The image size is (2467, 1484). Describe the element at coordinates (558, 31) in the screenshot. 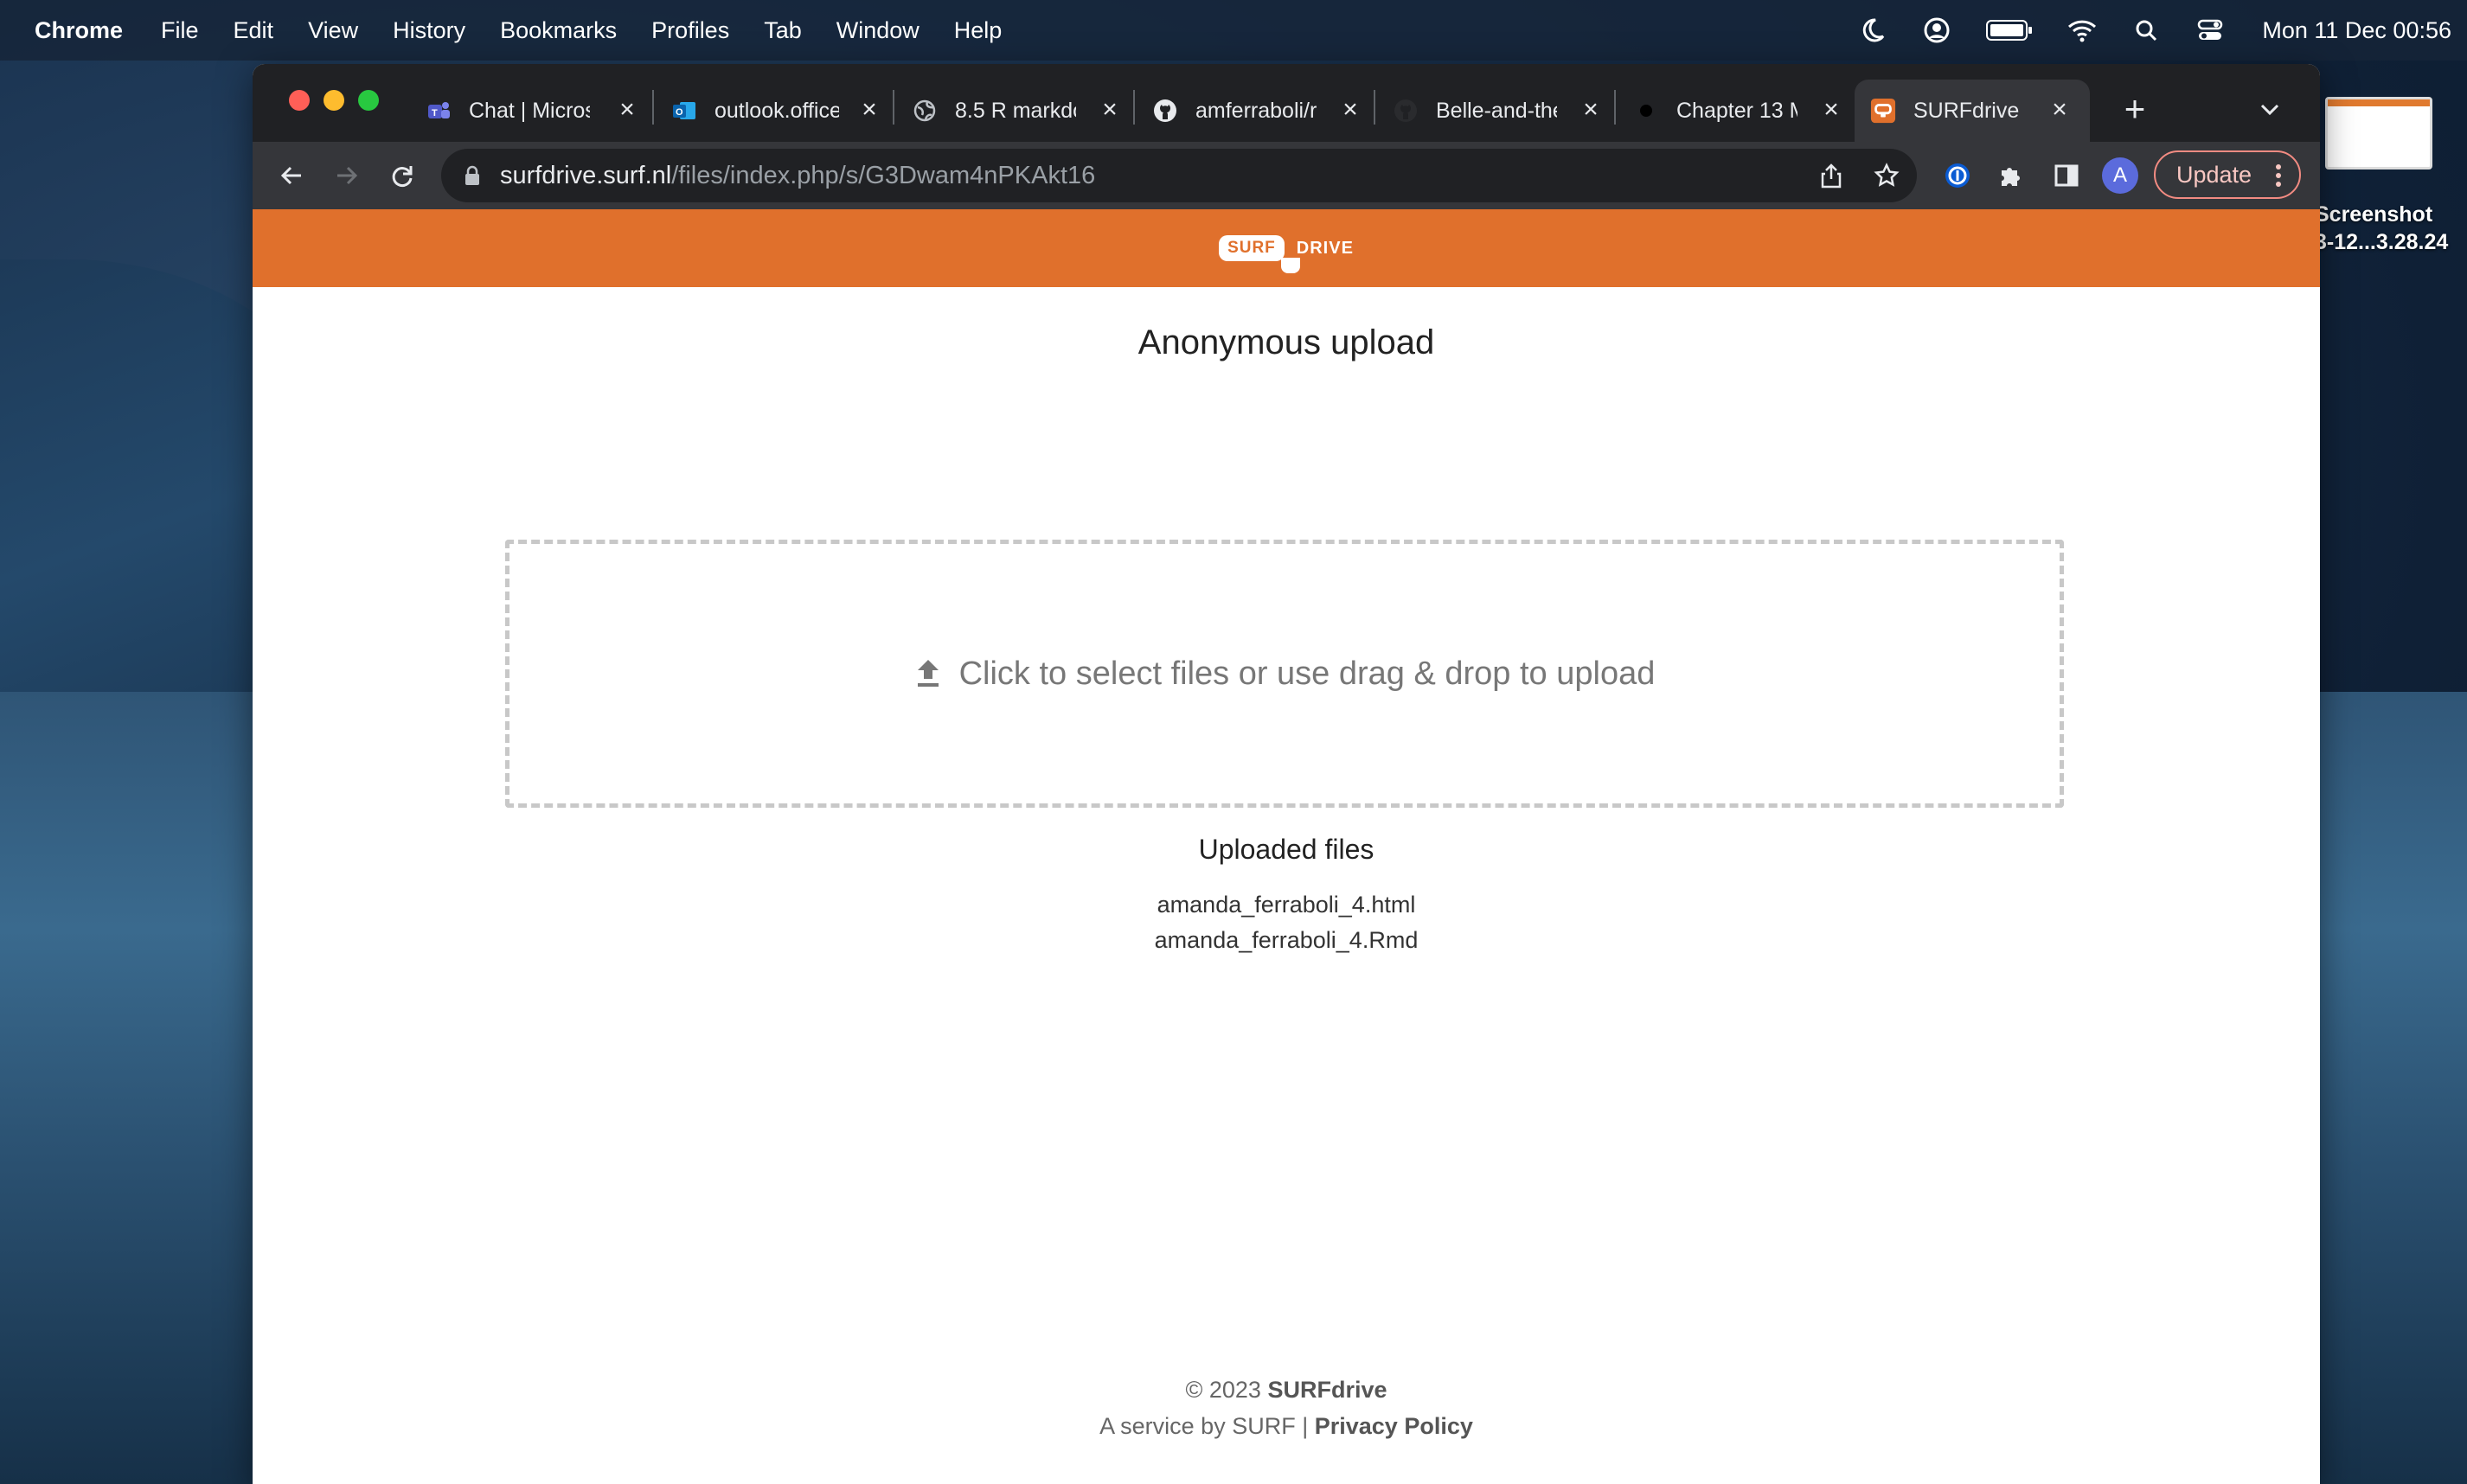

I see `menu-bookmarks: Bookmarks` at that location.